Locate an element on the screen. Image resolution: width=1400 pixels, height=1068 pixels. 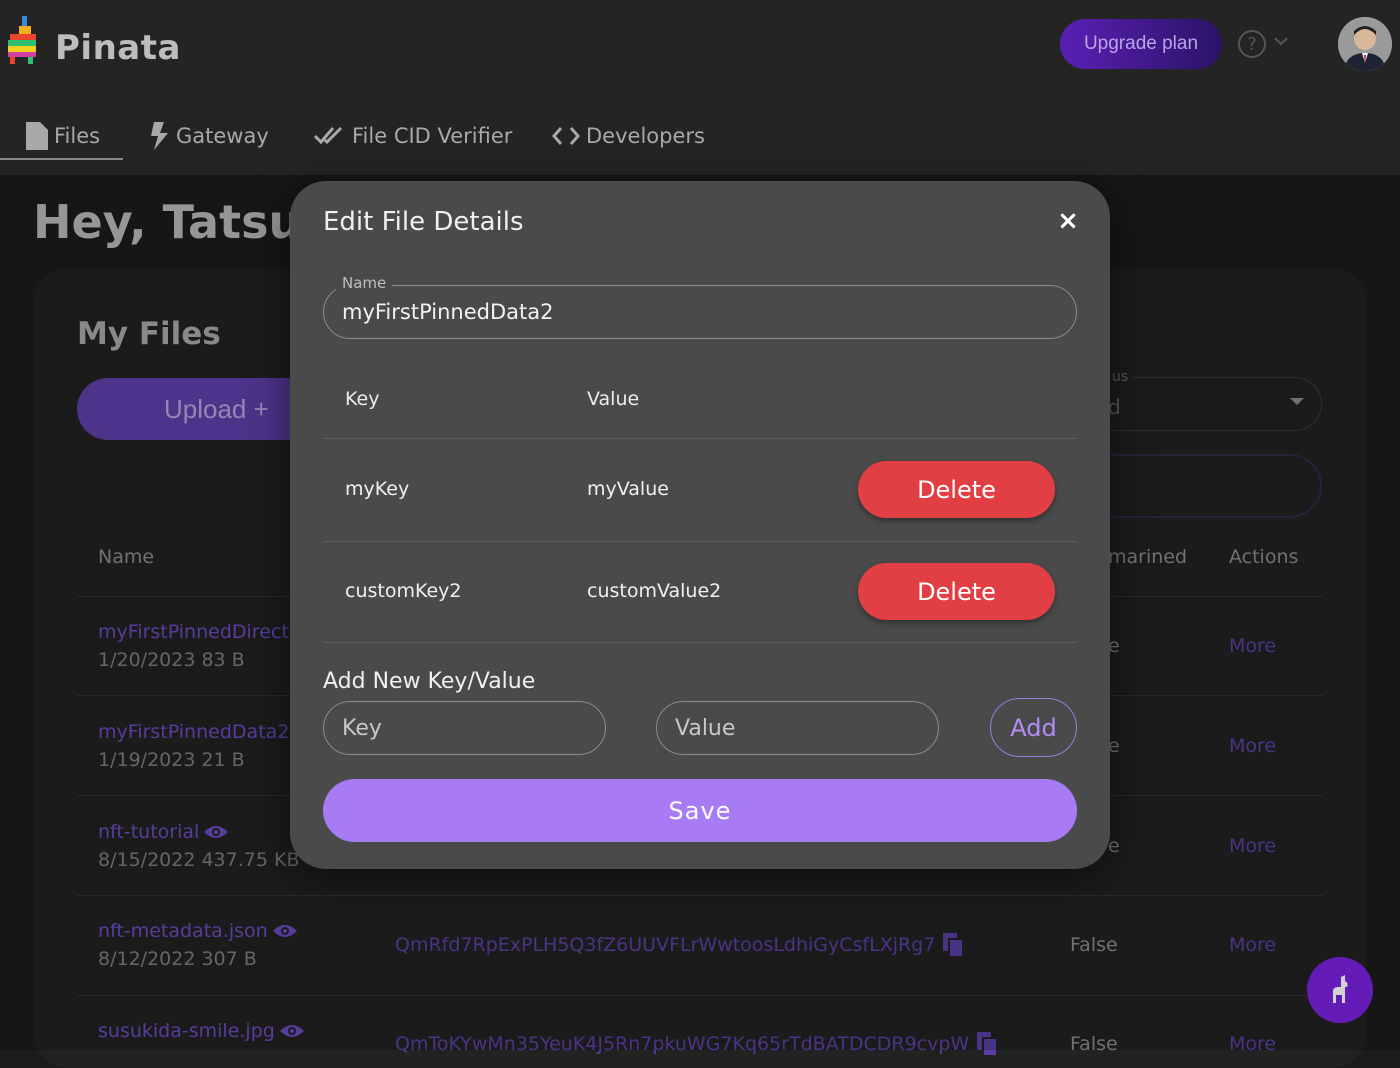
active-tab-indicator is located at coordinates (61, 159).